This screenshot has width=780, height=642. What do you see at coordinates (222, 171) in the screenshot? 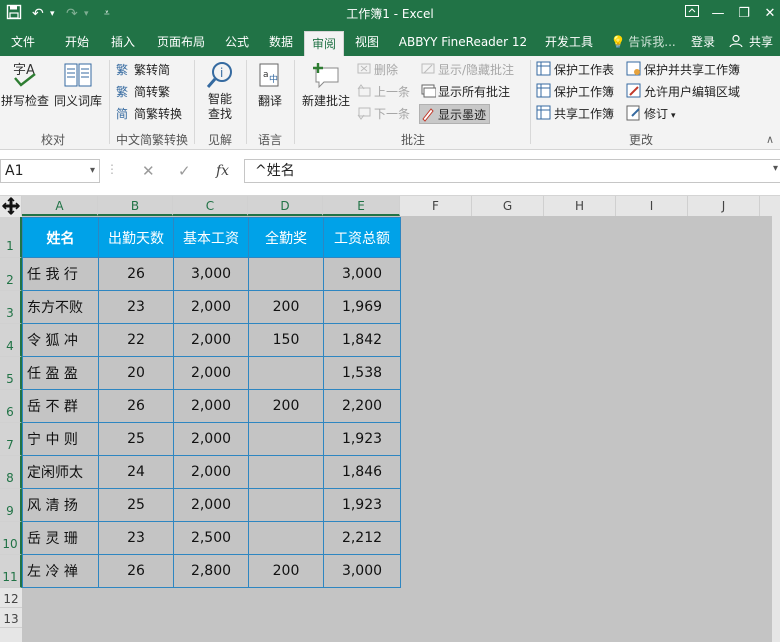
I see `insert-function-icon: fx` at bounding box center [222, 171].